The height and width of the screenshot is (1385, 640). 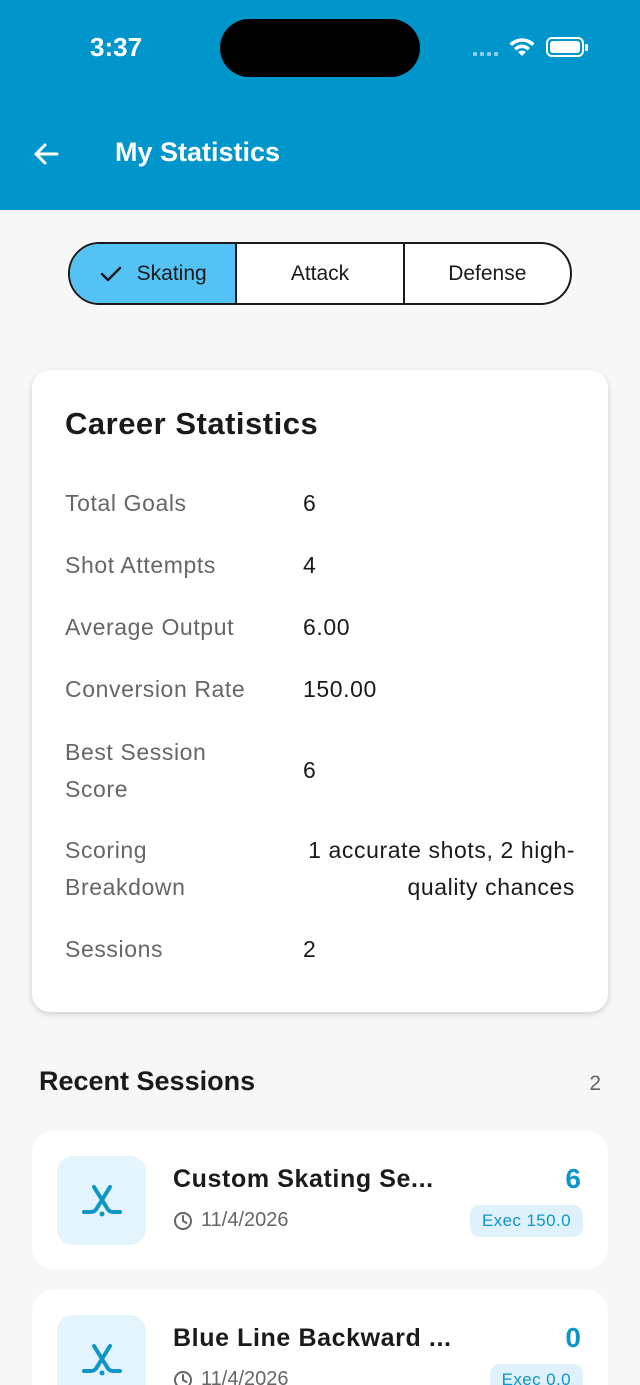 I want to click on status-icons, so click(x=530, y=47).